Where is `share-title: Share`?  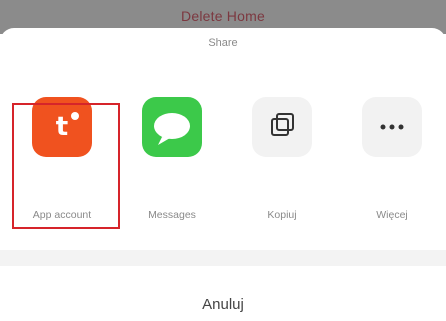 share-title: Share is located at coordinates (223, 43).